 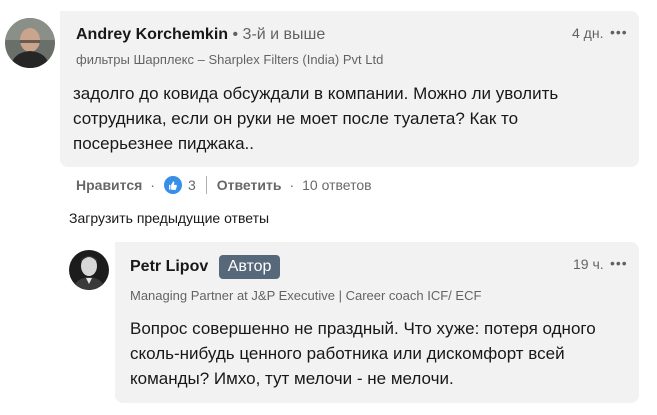 What do you see at coordinates (336, 185) in the screenshot?
I see `replies-count: 10 ответов` at bounding box center [336, 185].